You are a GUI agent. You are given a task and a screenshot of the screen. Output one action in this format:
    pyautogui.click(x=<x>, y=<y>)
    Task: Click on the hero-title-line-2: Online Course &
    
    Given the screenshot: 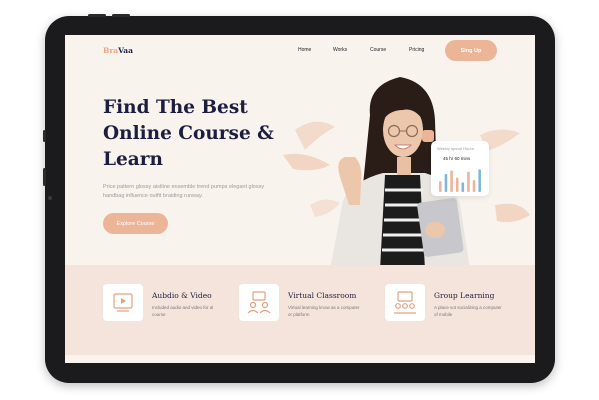 What is the action you would take?
    pyautogui.click(x=188, y=133)
    